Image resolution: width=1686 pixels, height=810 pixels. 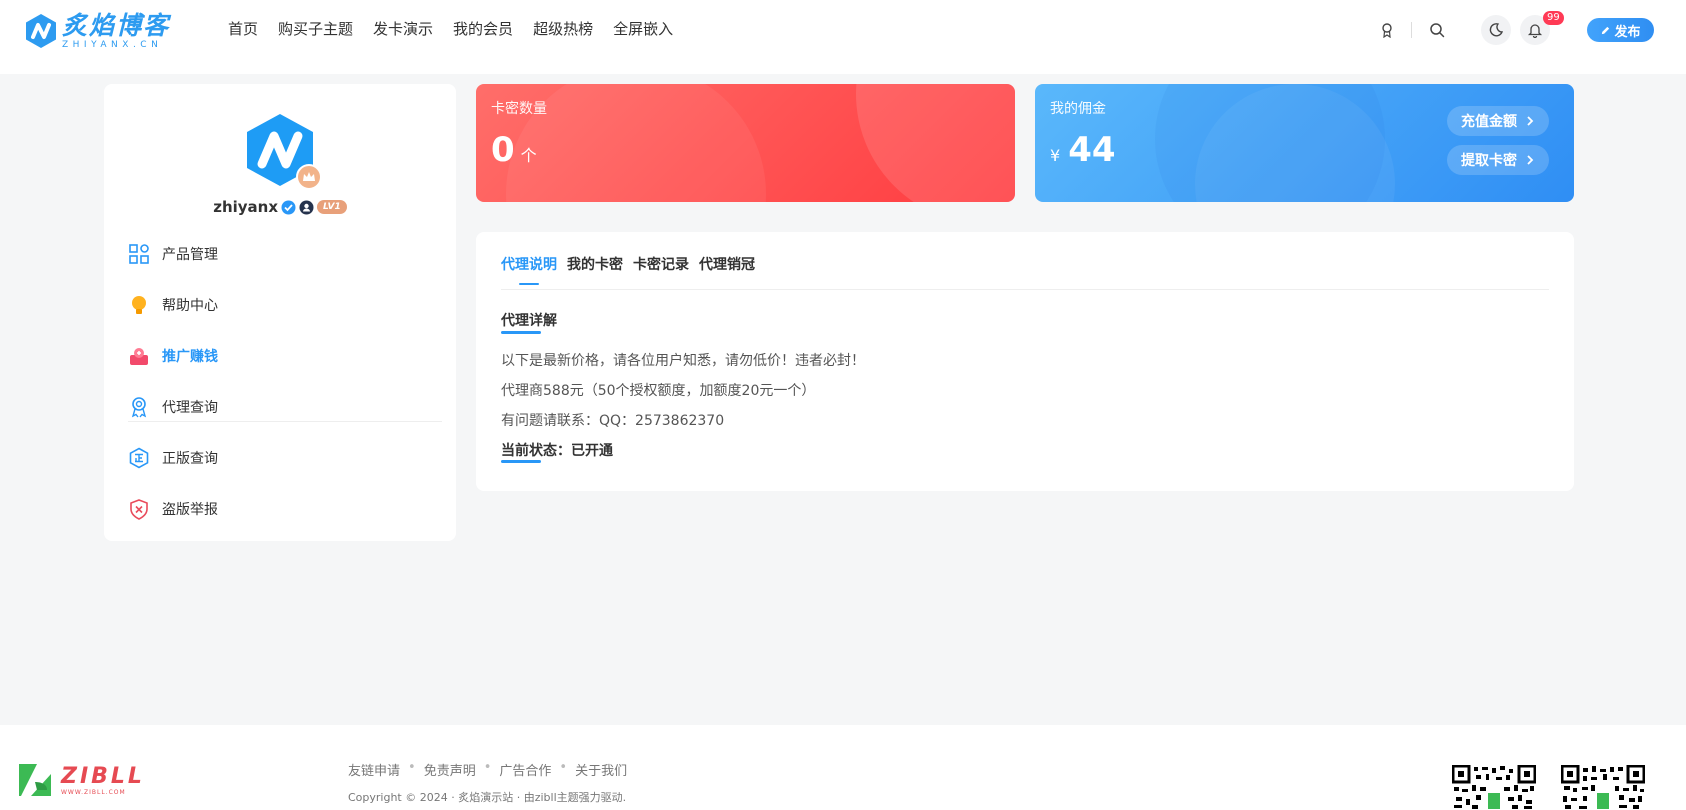 What do you see at coordinates (139, 304) in the screenshot?
I see `bulb-icon` at bounding box center [139, 304].